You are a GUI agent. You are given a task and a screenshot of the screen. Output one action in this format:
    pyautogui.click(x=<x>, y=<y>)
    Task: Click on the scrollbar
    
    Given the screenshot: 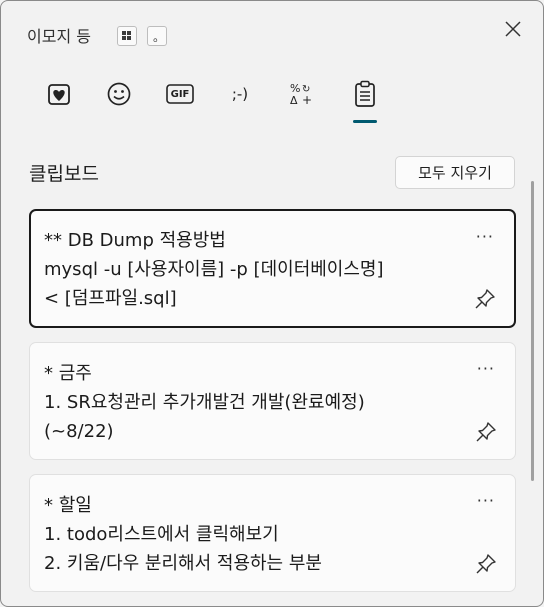 What is the action you would take?
    pyautogui.click(x=532, y=331)
    